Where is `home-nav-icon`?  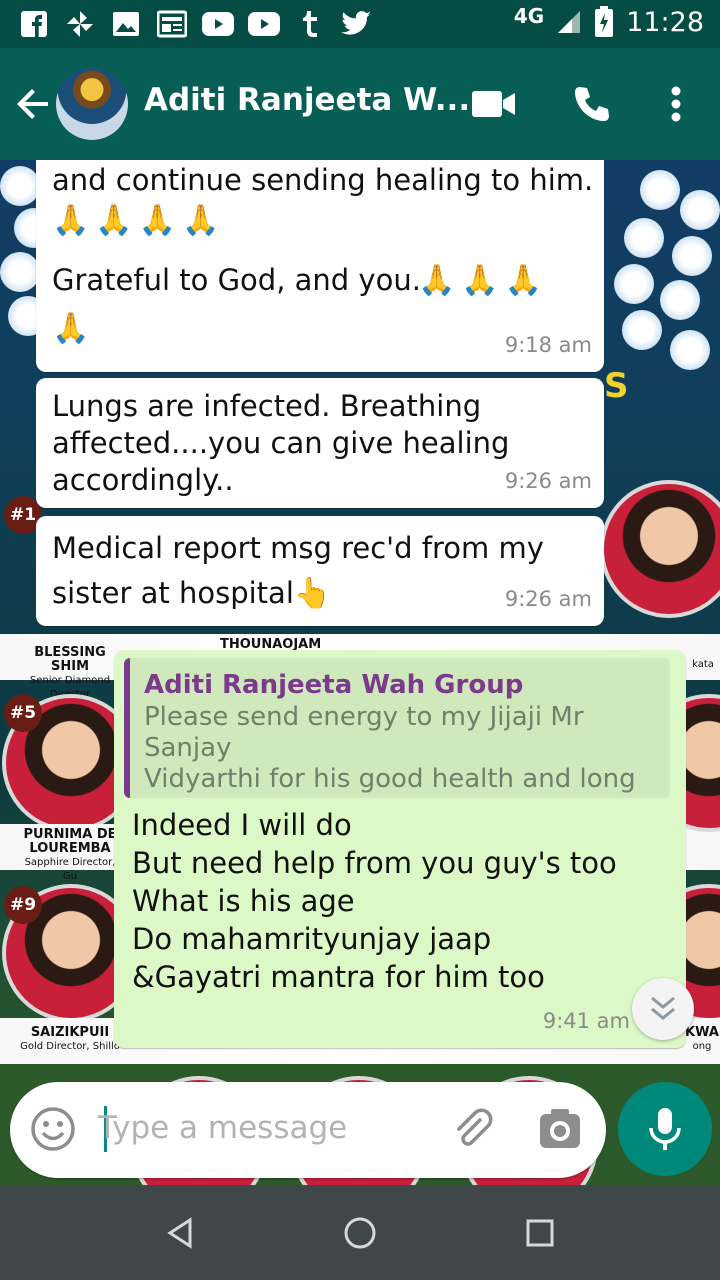
home-nav-icon is located at coordinates (360, 1233).